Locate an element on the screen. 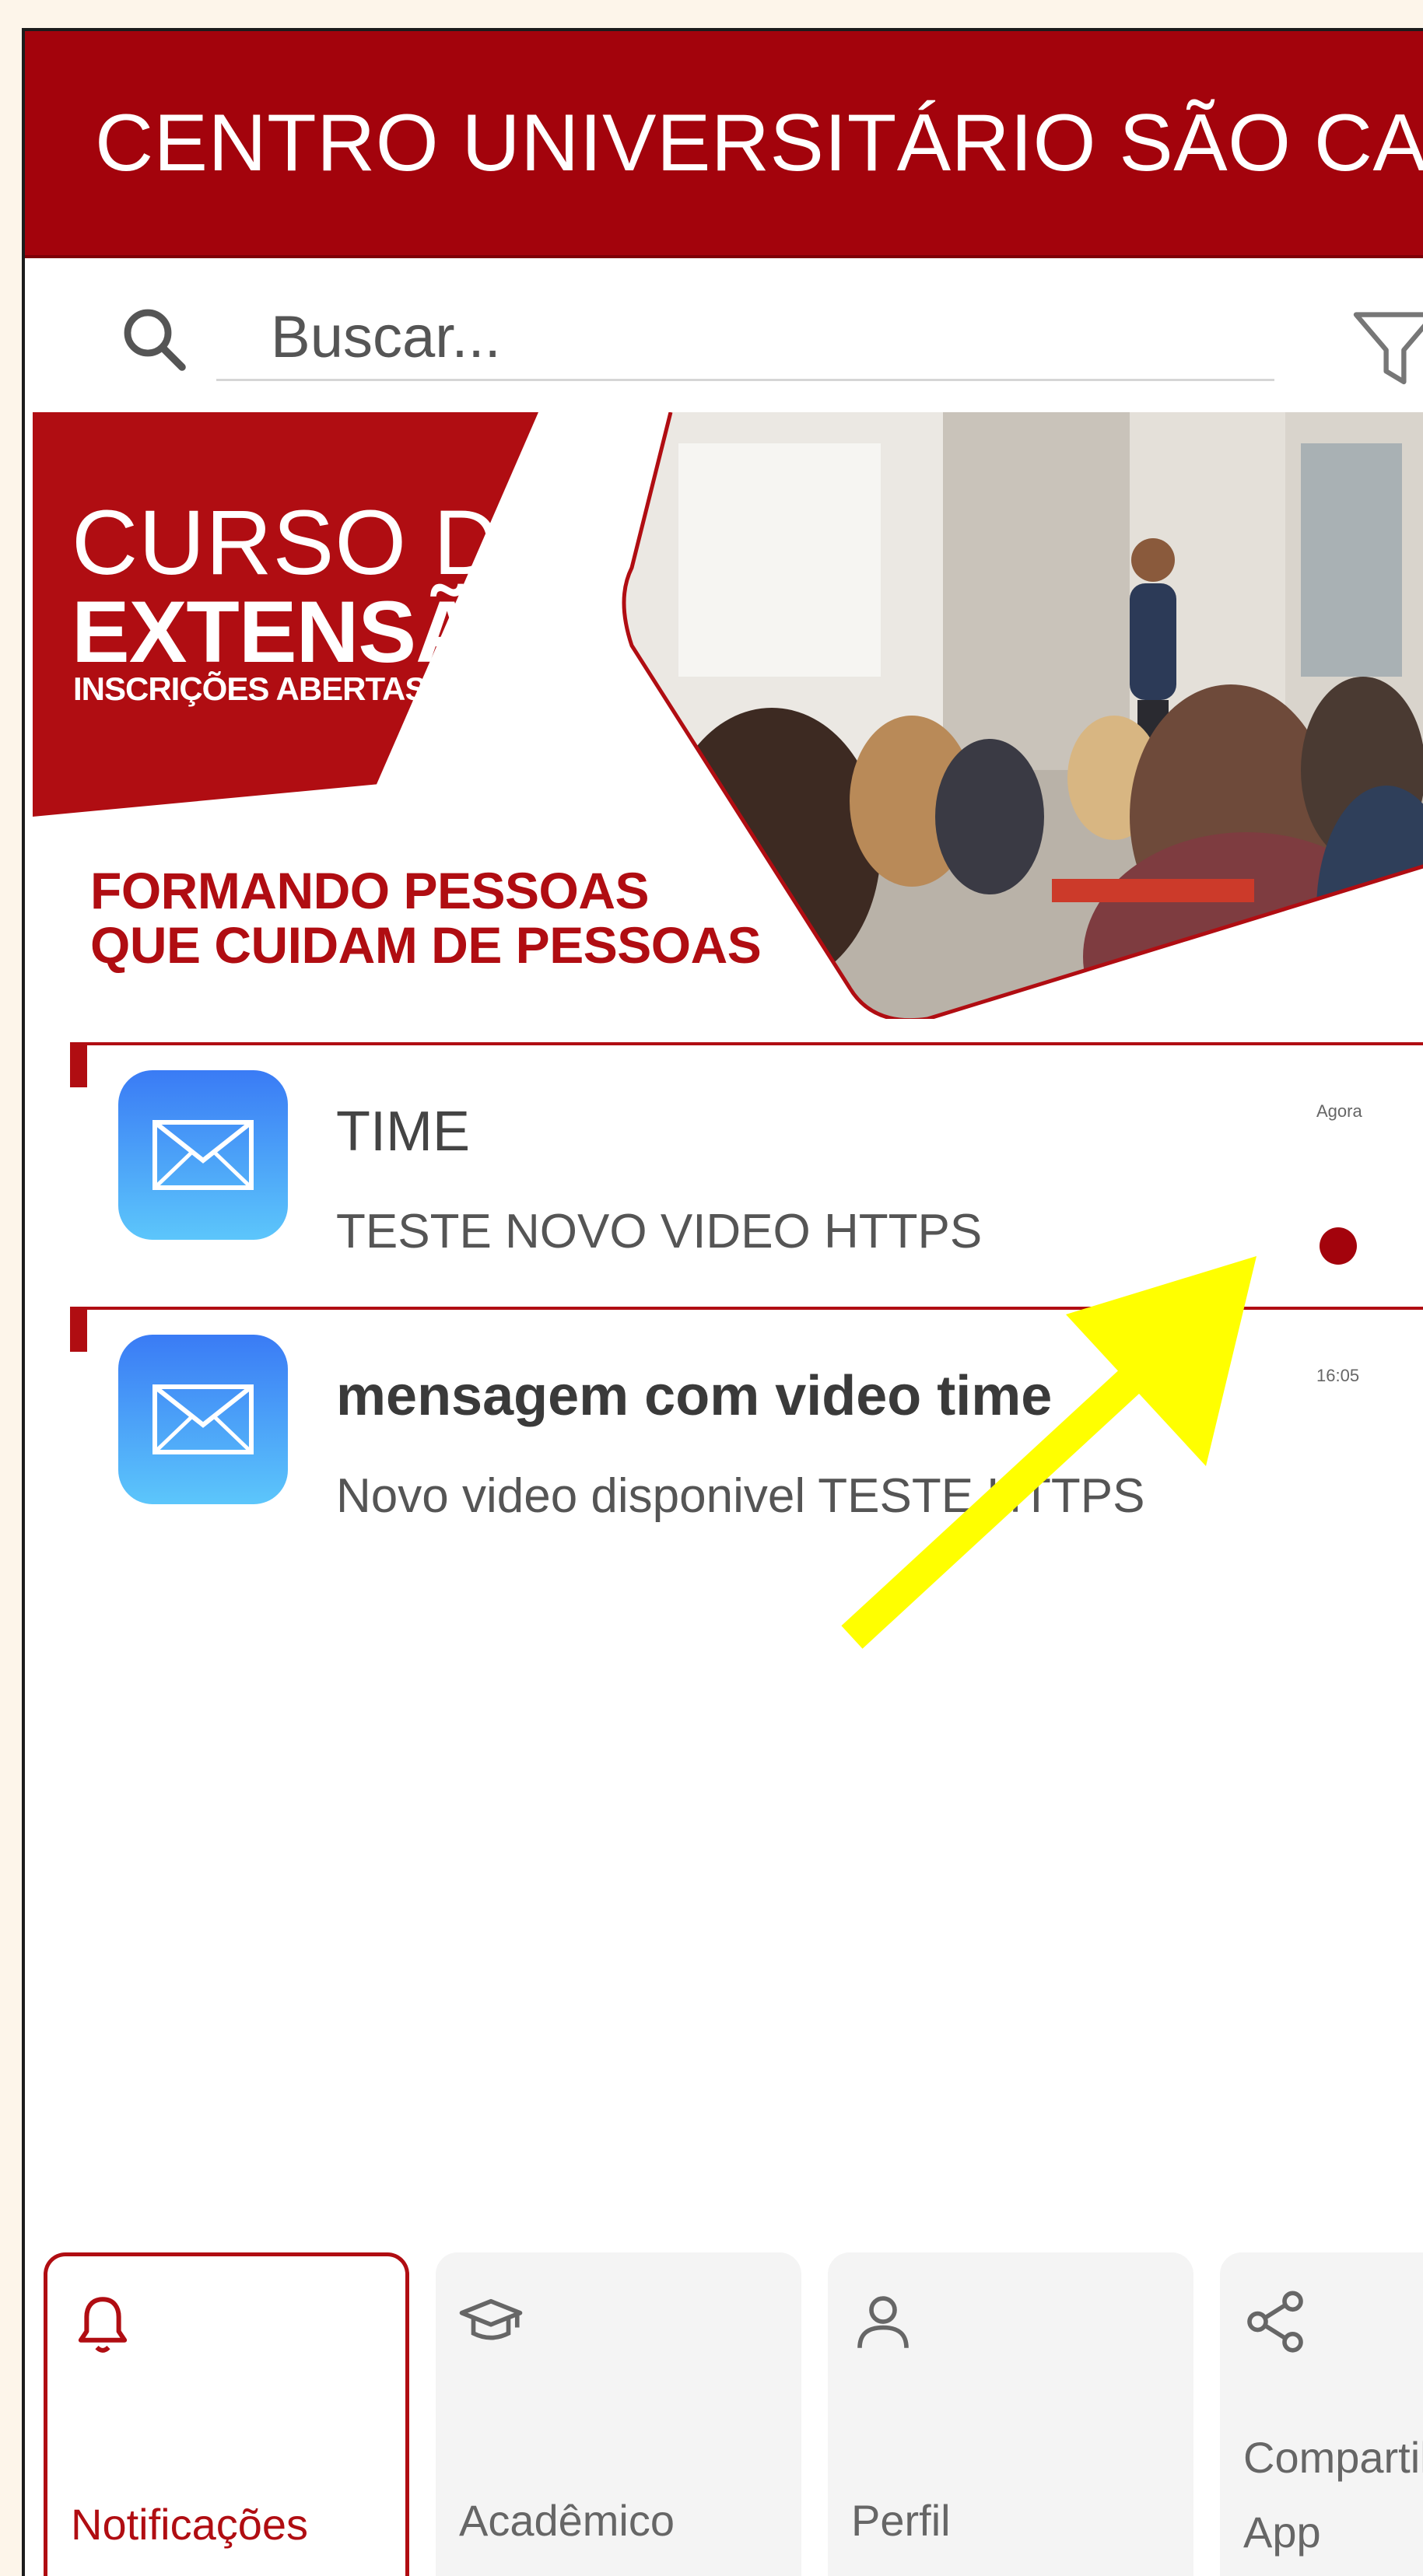 Image resolution: width=1423 pixels, height=2576 pixels. search-input is located at coordinates (745, 338).